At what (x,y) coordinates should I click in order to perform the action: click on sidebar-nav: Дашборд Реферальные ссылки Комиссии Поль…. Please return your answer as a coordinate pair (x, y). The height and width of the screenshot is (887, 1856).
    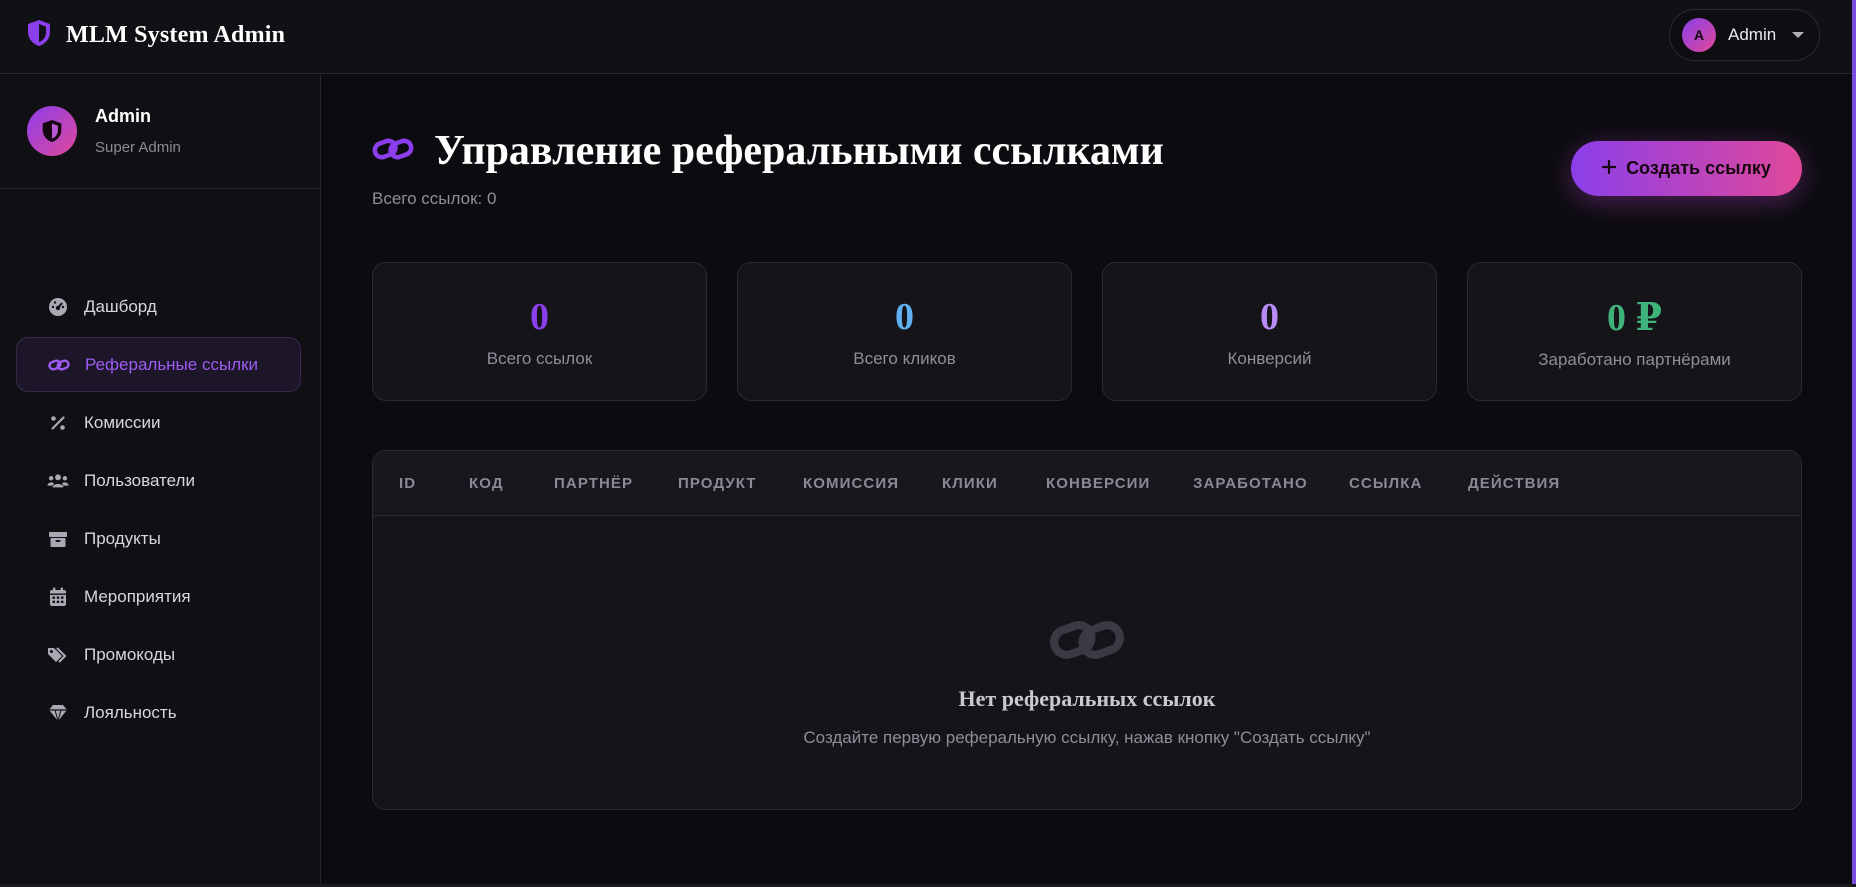
    Looking at the image, I should click on (158, 511).